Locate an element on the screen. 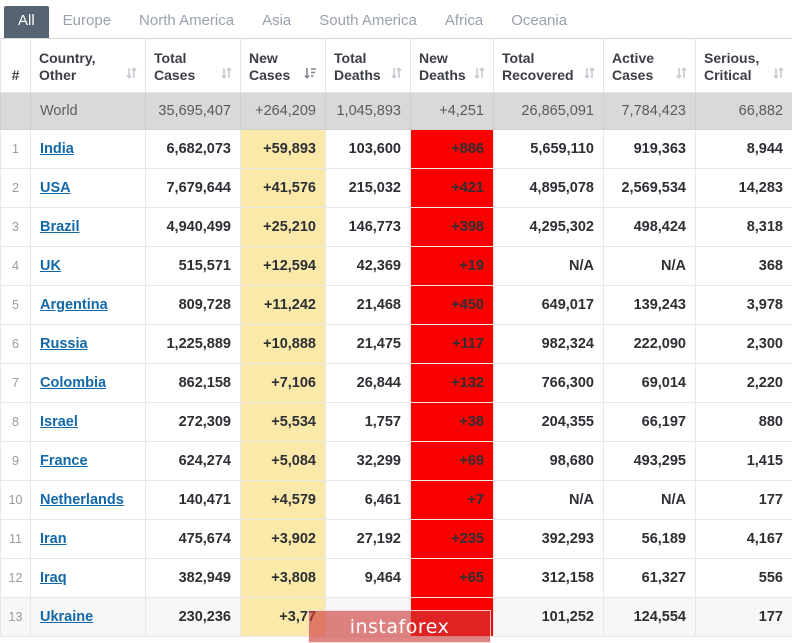  cell-new-deaths: +69 is located at coordinates (452, 461).